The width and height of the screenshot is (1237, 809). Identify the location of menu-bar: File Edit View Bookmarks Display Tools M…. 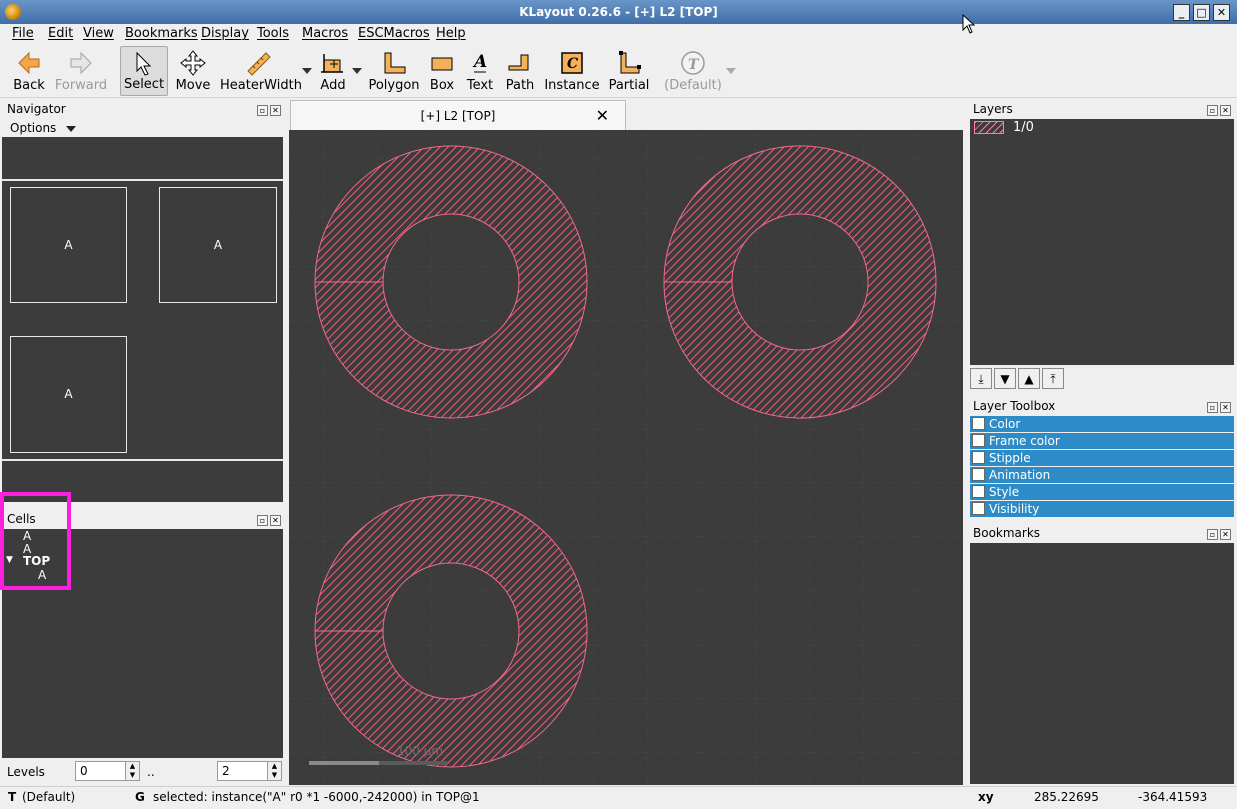
(618, 34).